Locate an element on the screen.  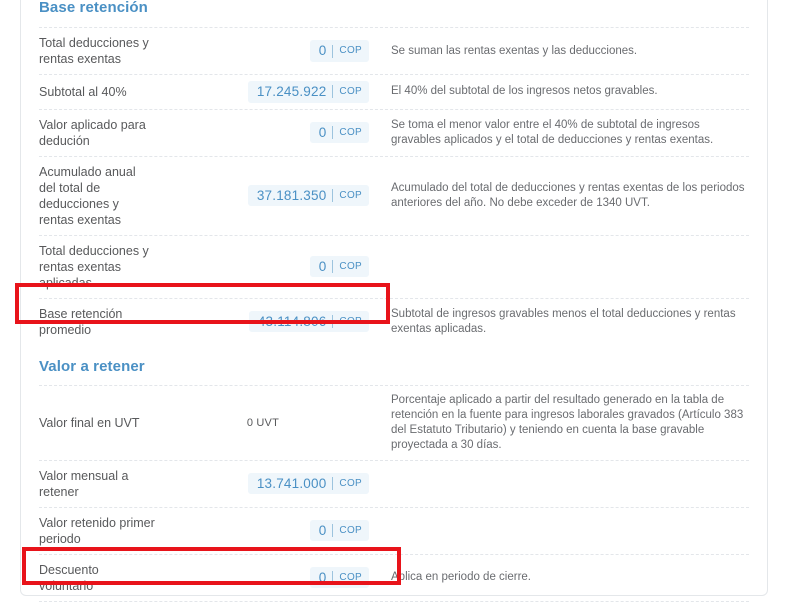
amount-chip: 13.741.000 COP is located at coordinates (308, 483).